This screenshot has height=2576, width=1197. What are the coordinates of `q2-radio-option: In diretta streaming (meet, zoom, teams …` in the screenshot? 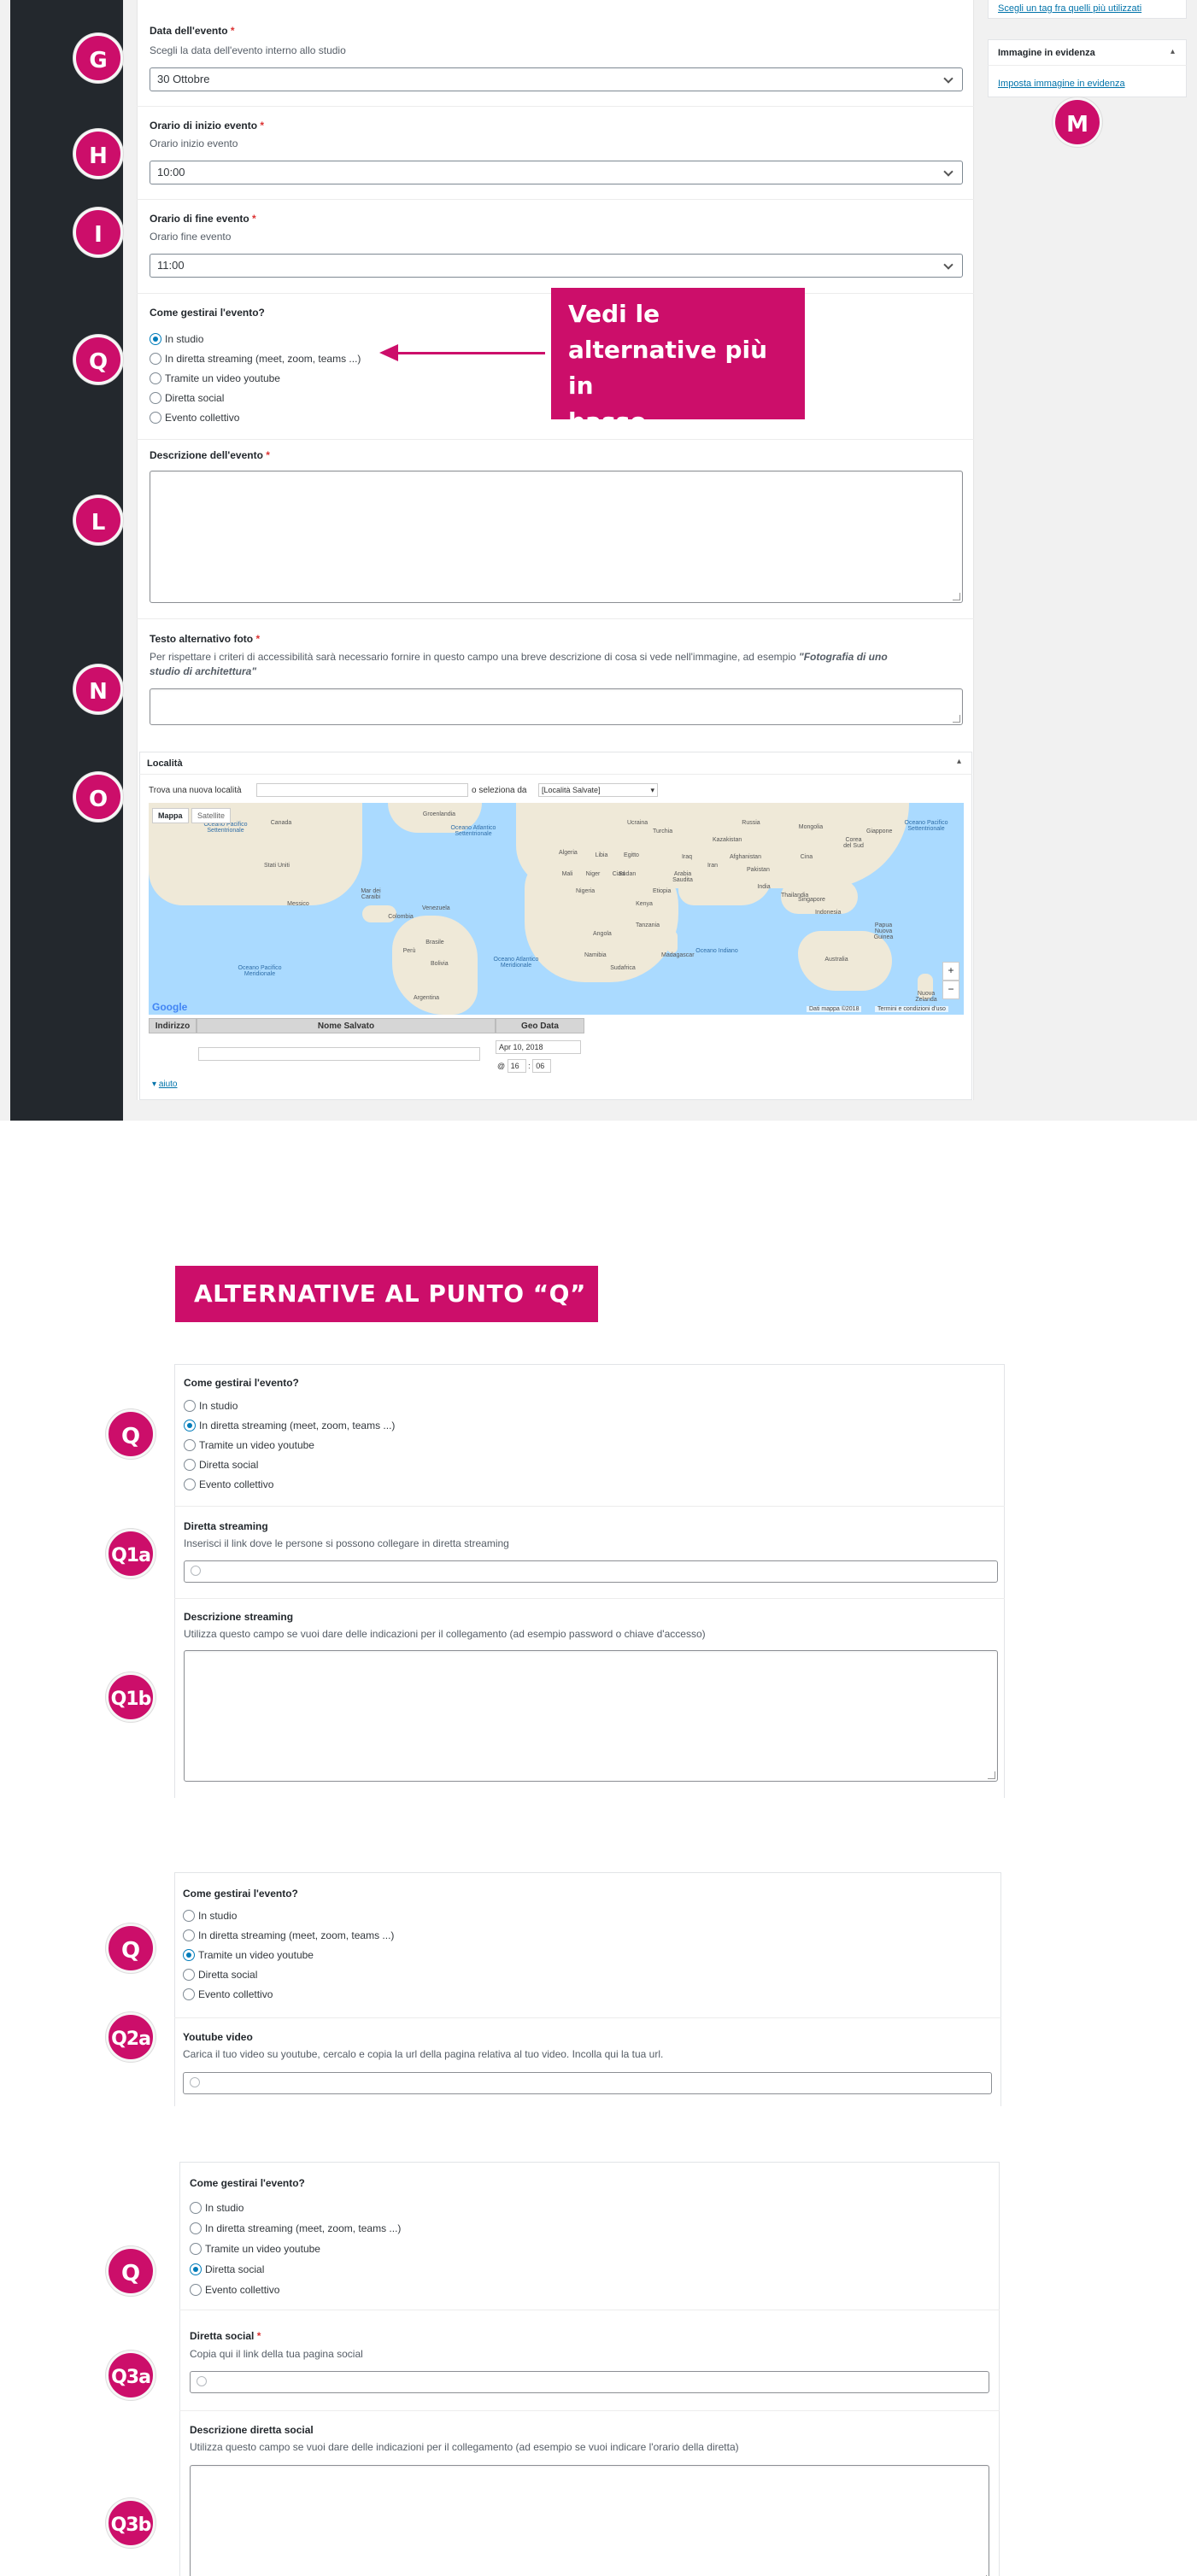 It's located at (288, 1935).